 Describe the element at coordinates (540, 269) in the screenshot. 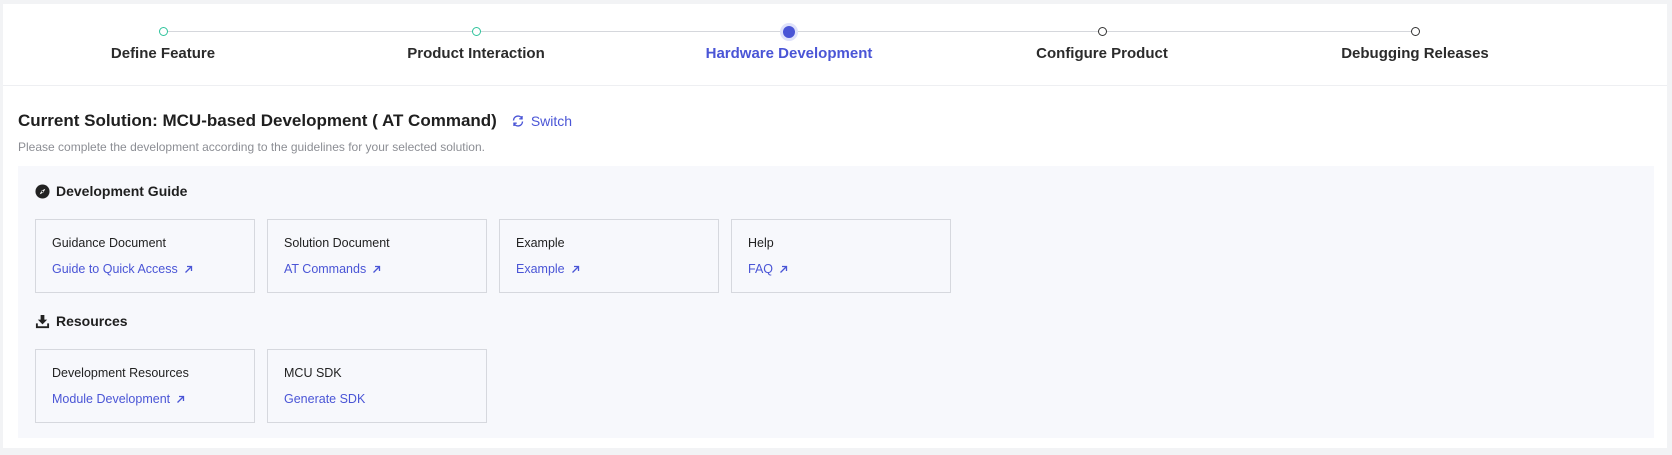

I see `link-text: Example` at that location.